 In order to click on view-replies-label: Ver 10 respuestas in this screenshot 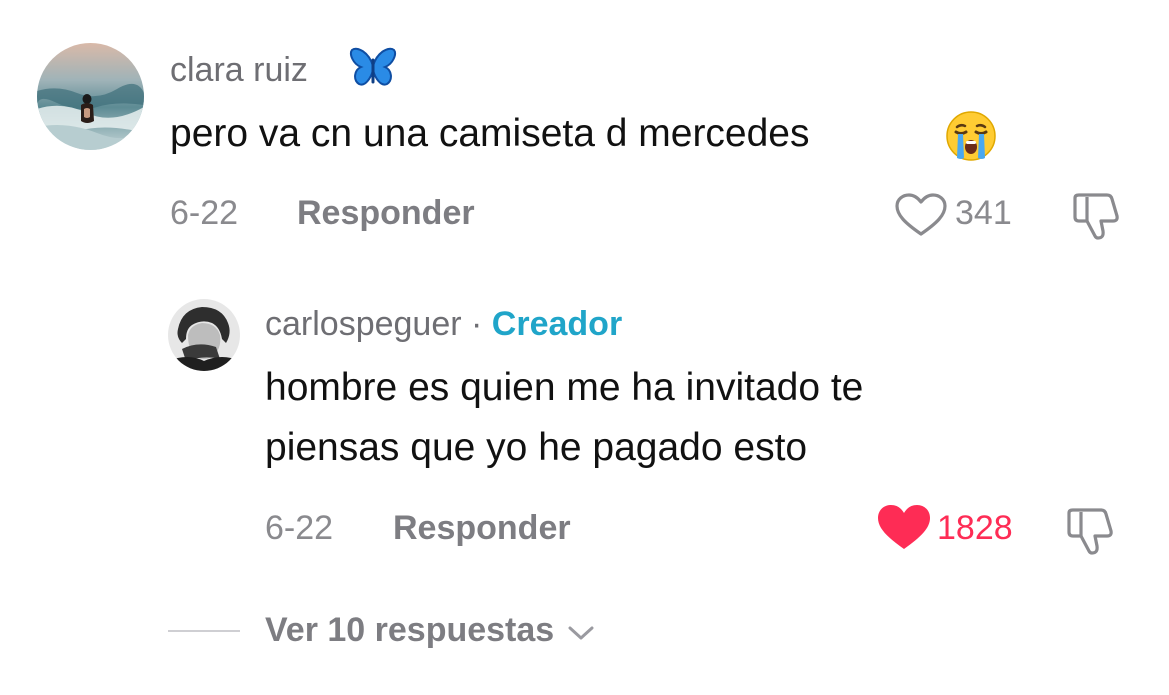, I will do `click(409, 630)`.